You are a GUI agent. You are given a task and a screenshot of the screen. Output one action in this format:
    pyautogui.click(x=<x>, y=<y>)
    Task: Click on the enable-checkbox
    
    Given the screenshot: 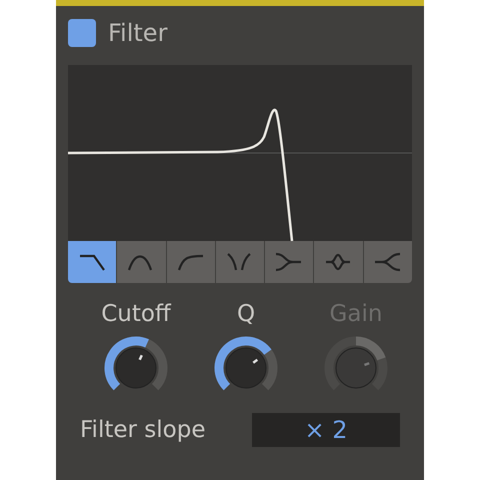 What is the action you would take?
    pyautogui.click(x=82, y=33)
    